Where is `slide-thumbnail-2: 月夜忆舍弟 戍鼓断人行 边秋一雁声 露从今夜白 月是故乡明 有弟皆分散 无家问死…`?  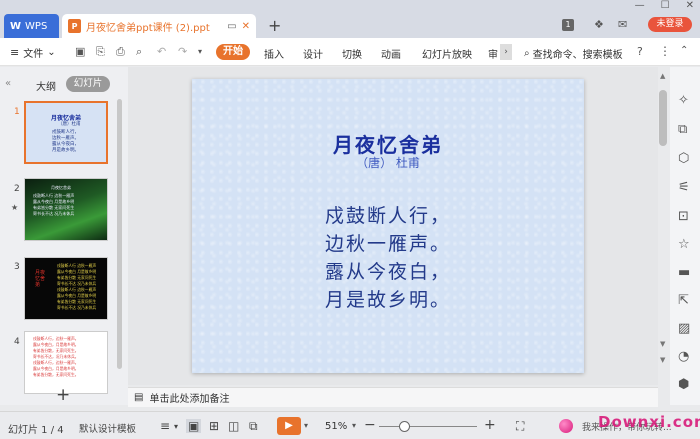
slide-thumbnail-2: 月夜忆舍弟 戍鼓断人行 边秋一雁声 露从今夜白 月是故乡明 有弟皆分散 无家问死… is located at coordinates (66, 209).